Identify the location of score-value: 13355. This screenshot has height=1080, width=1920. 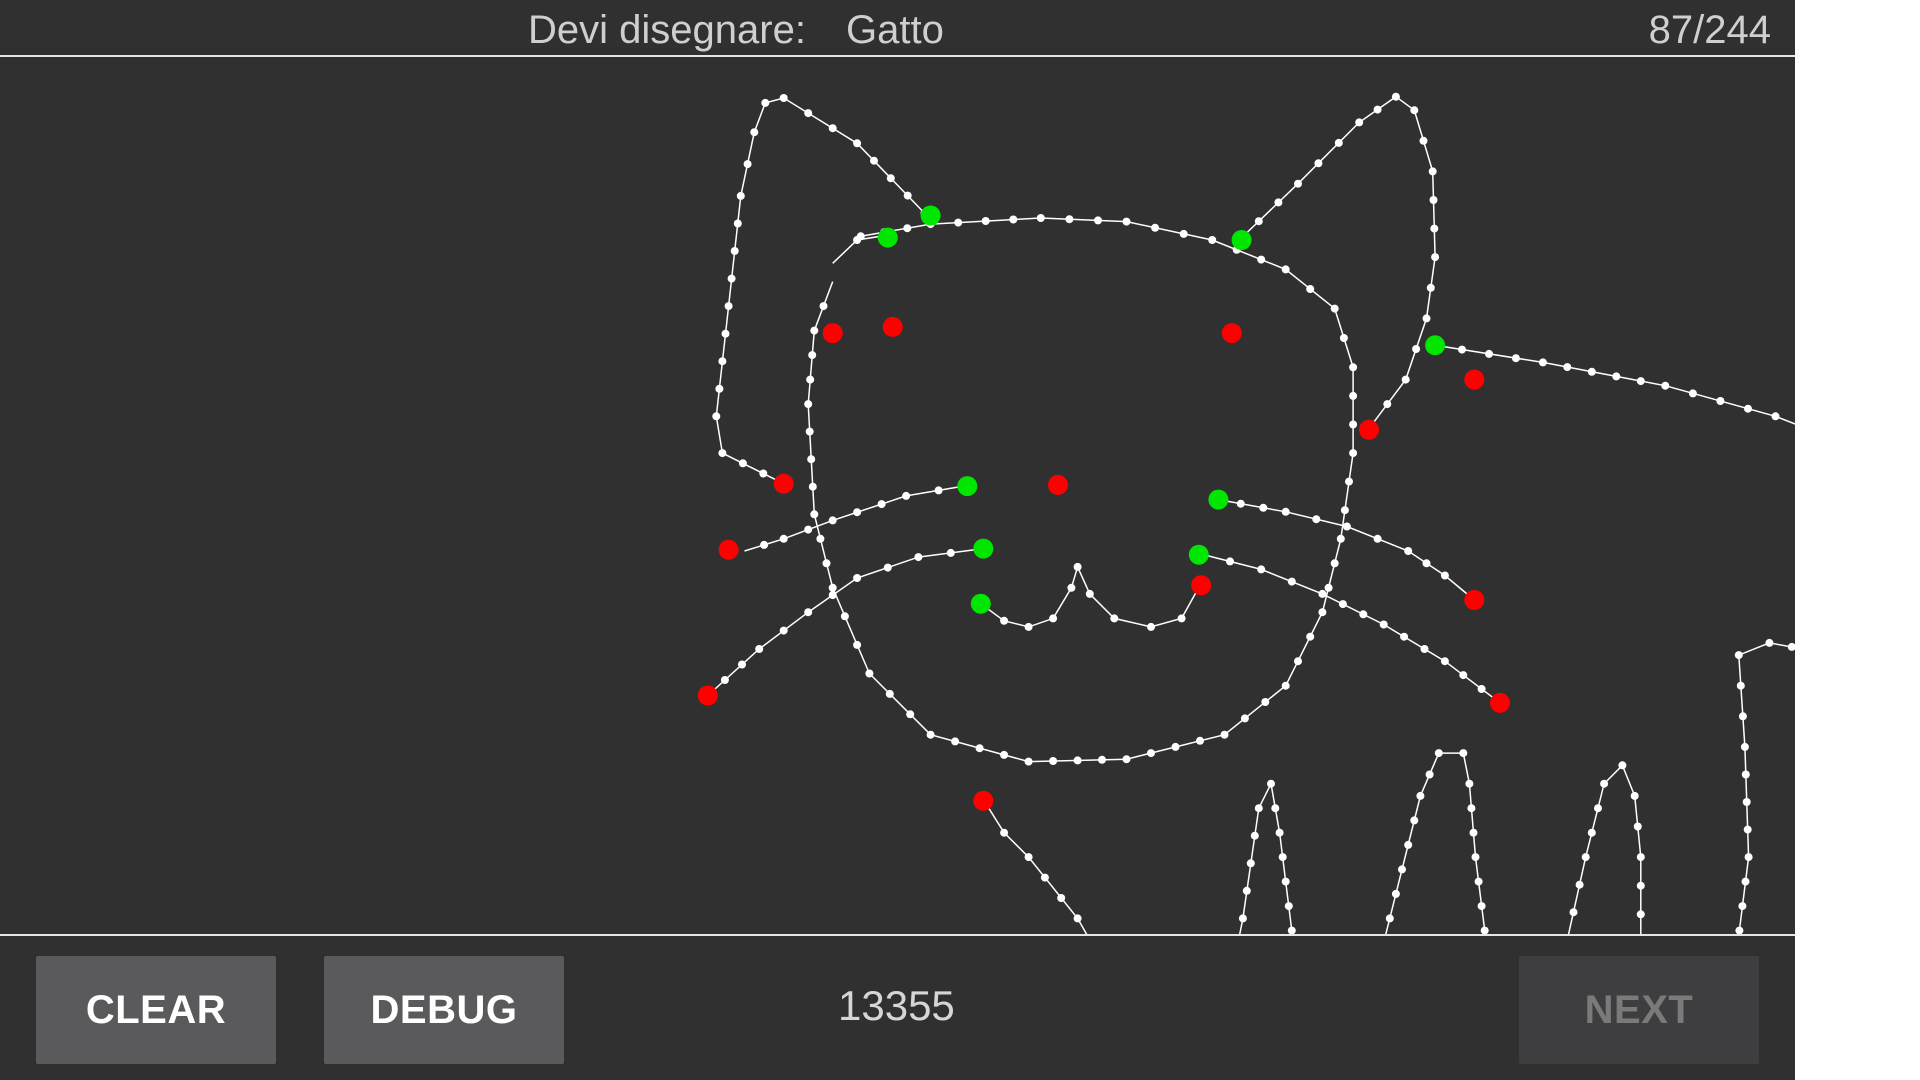
(896, 1005).